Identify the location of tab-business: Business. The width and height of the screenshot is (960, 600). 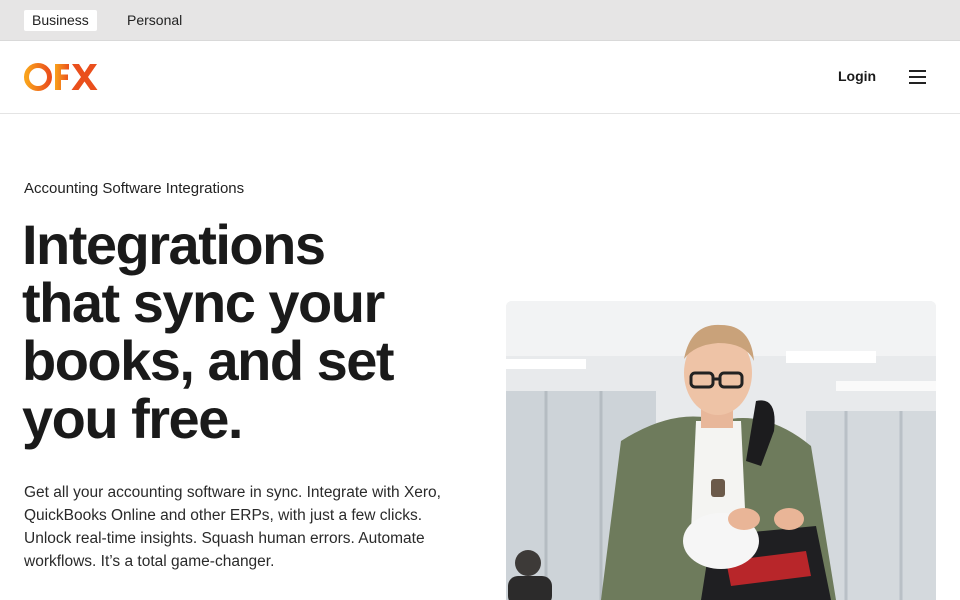
(60, 20).